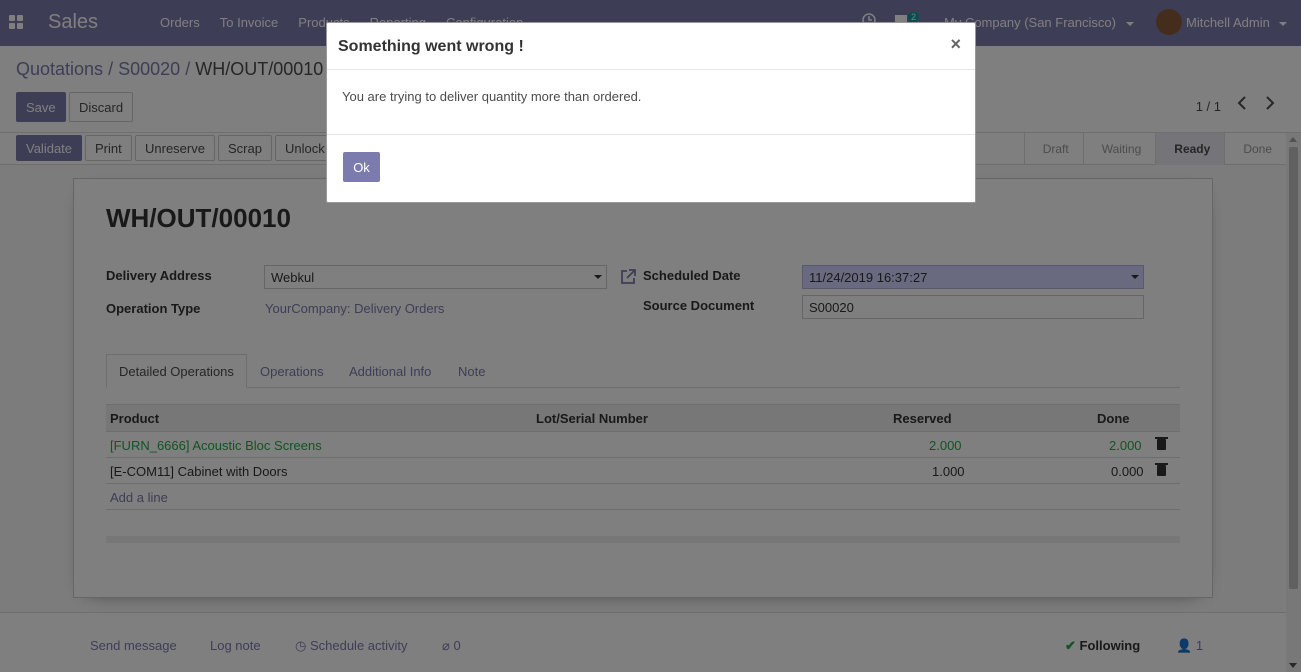 The image size is (1301, 672). I want to click on dialog-header: Something went wrong ! ×, so click(651, 46).